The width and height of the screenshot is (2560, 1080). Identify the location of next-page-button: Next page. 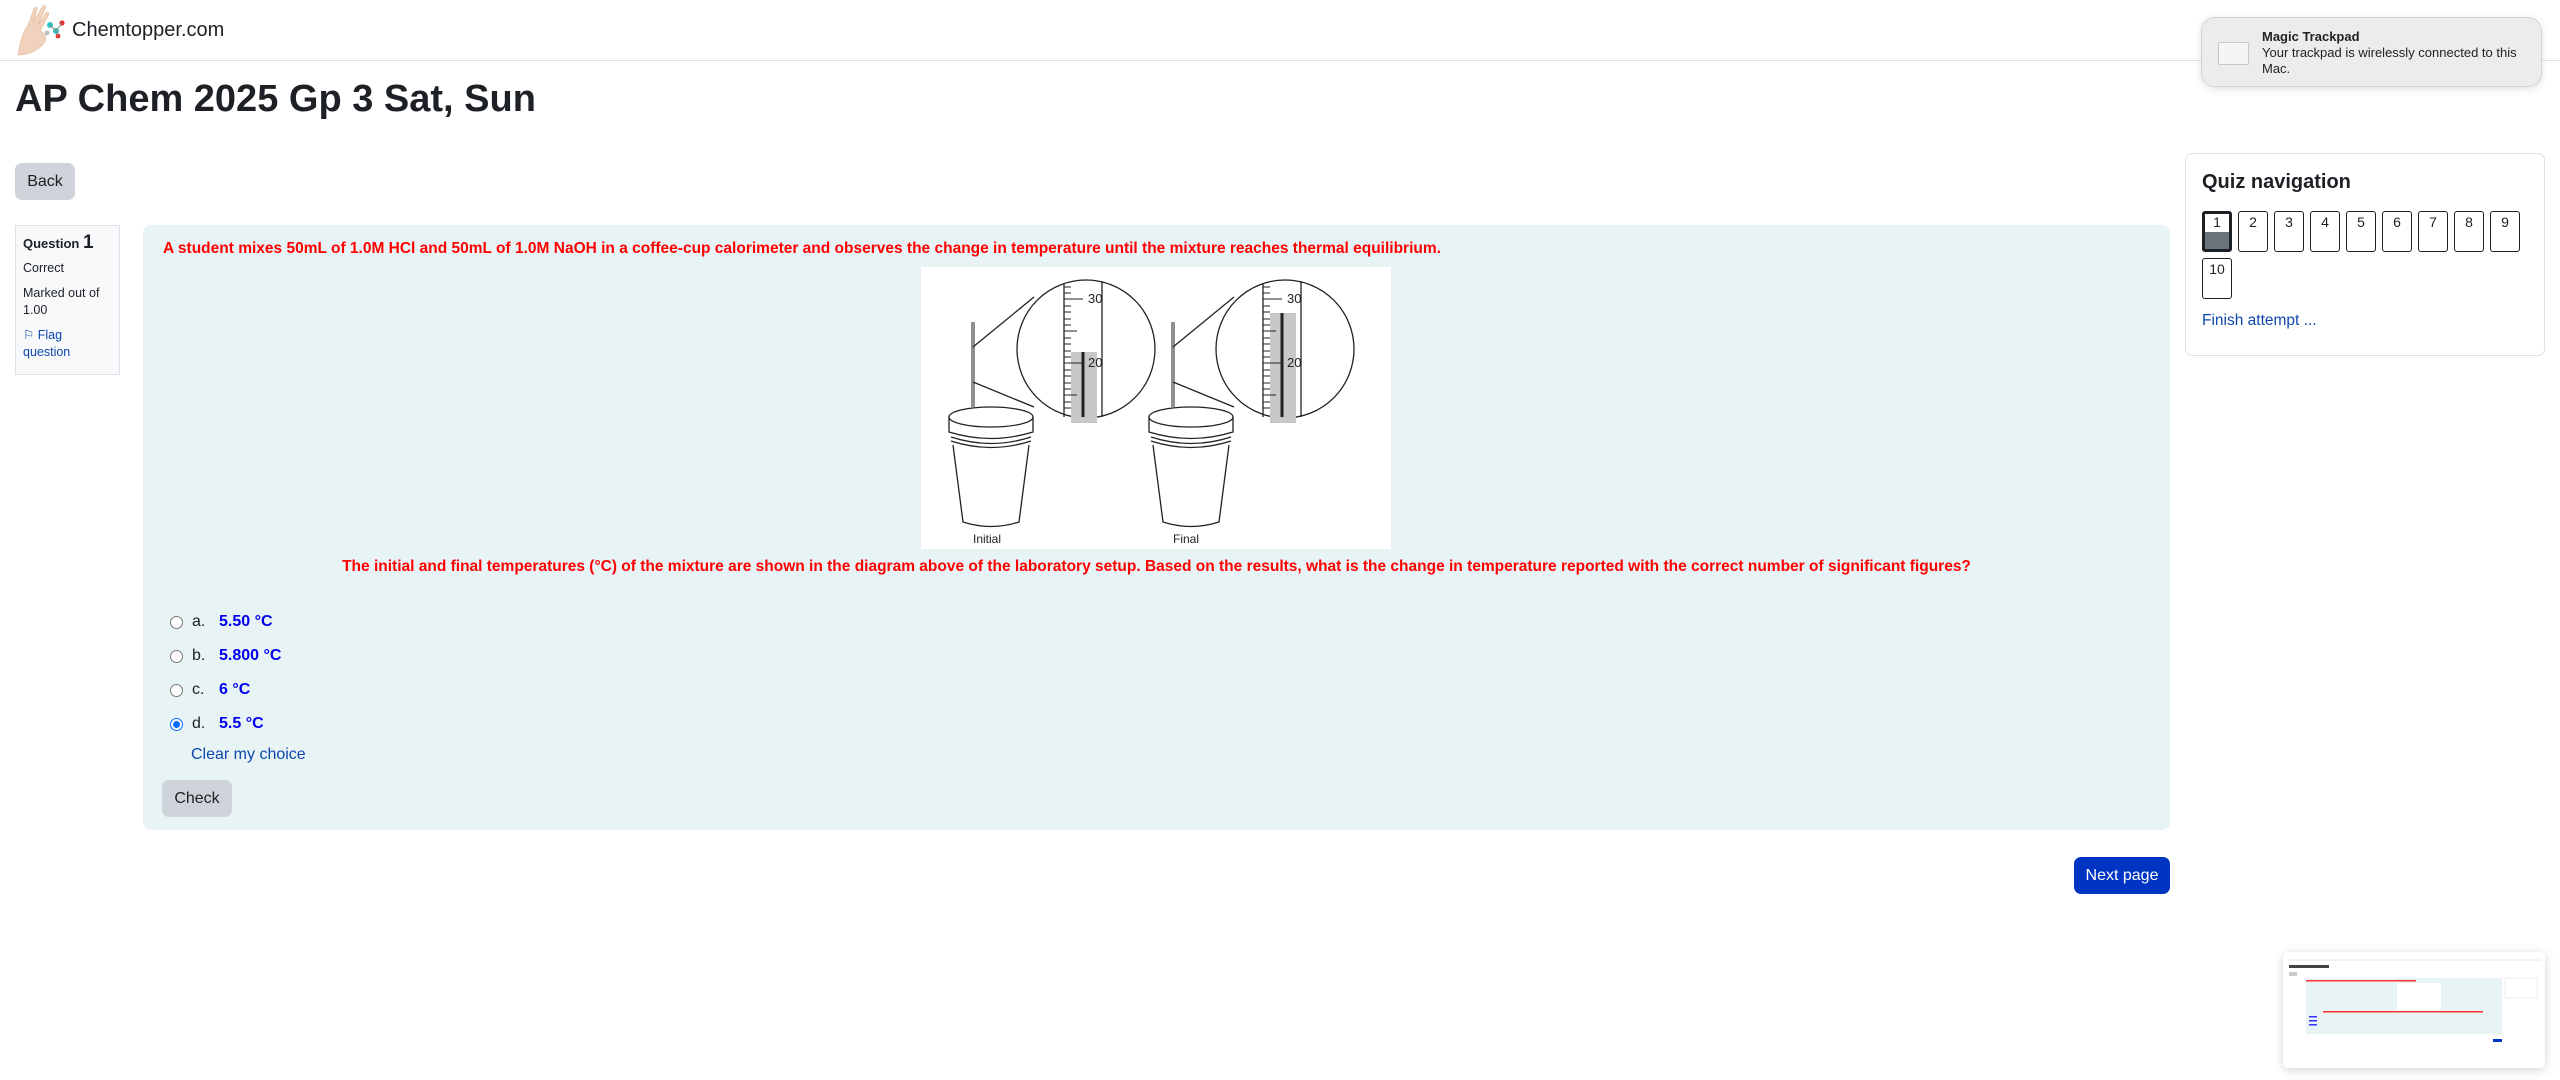
(2122, 875).